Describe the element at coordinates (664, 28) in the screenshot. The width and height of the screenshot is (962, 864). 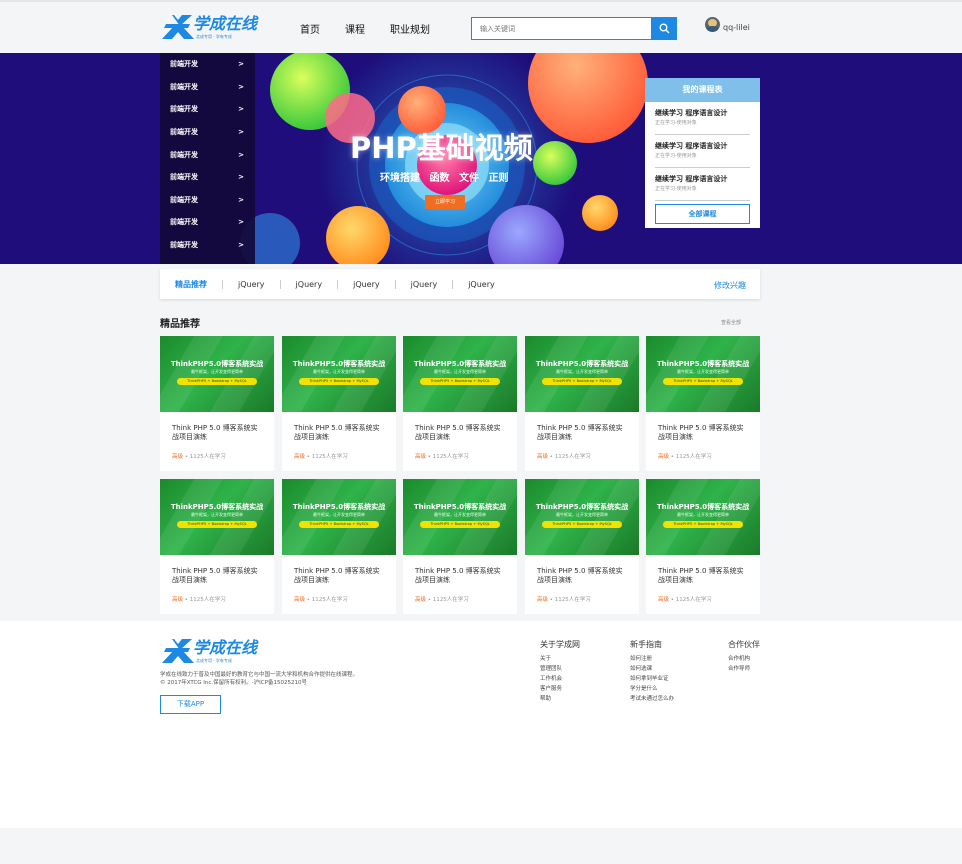
I see `search-button` at that location.